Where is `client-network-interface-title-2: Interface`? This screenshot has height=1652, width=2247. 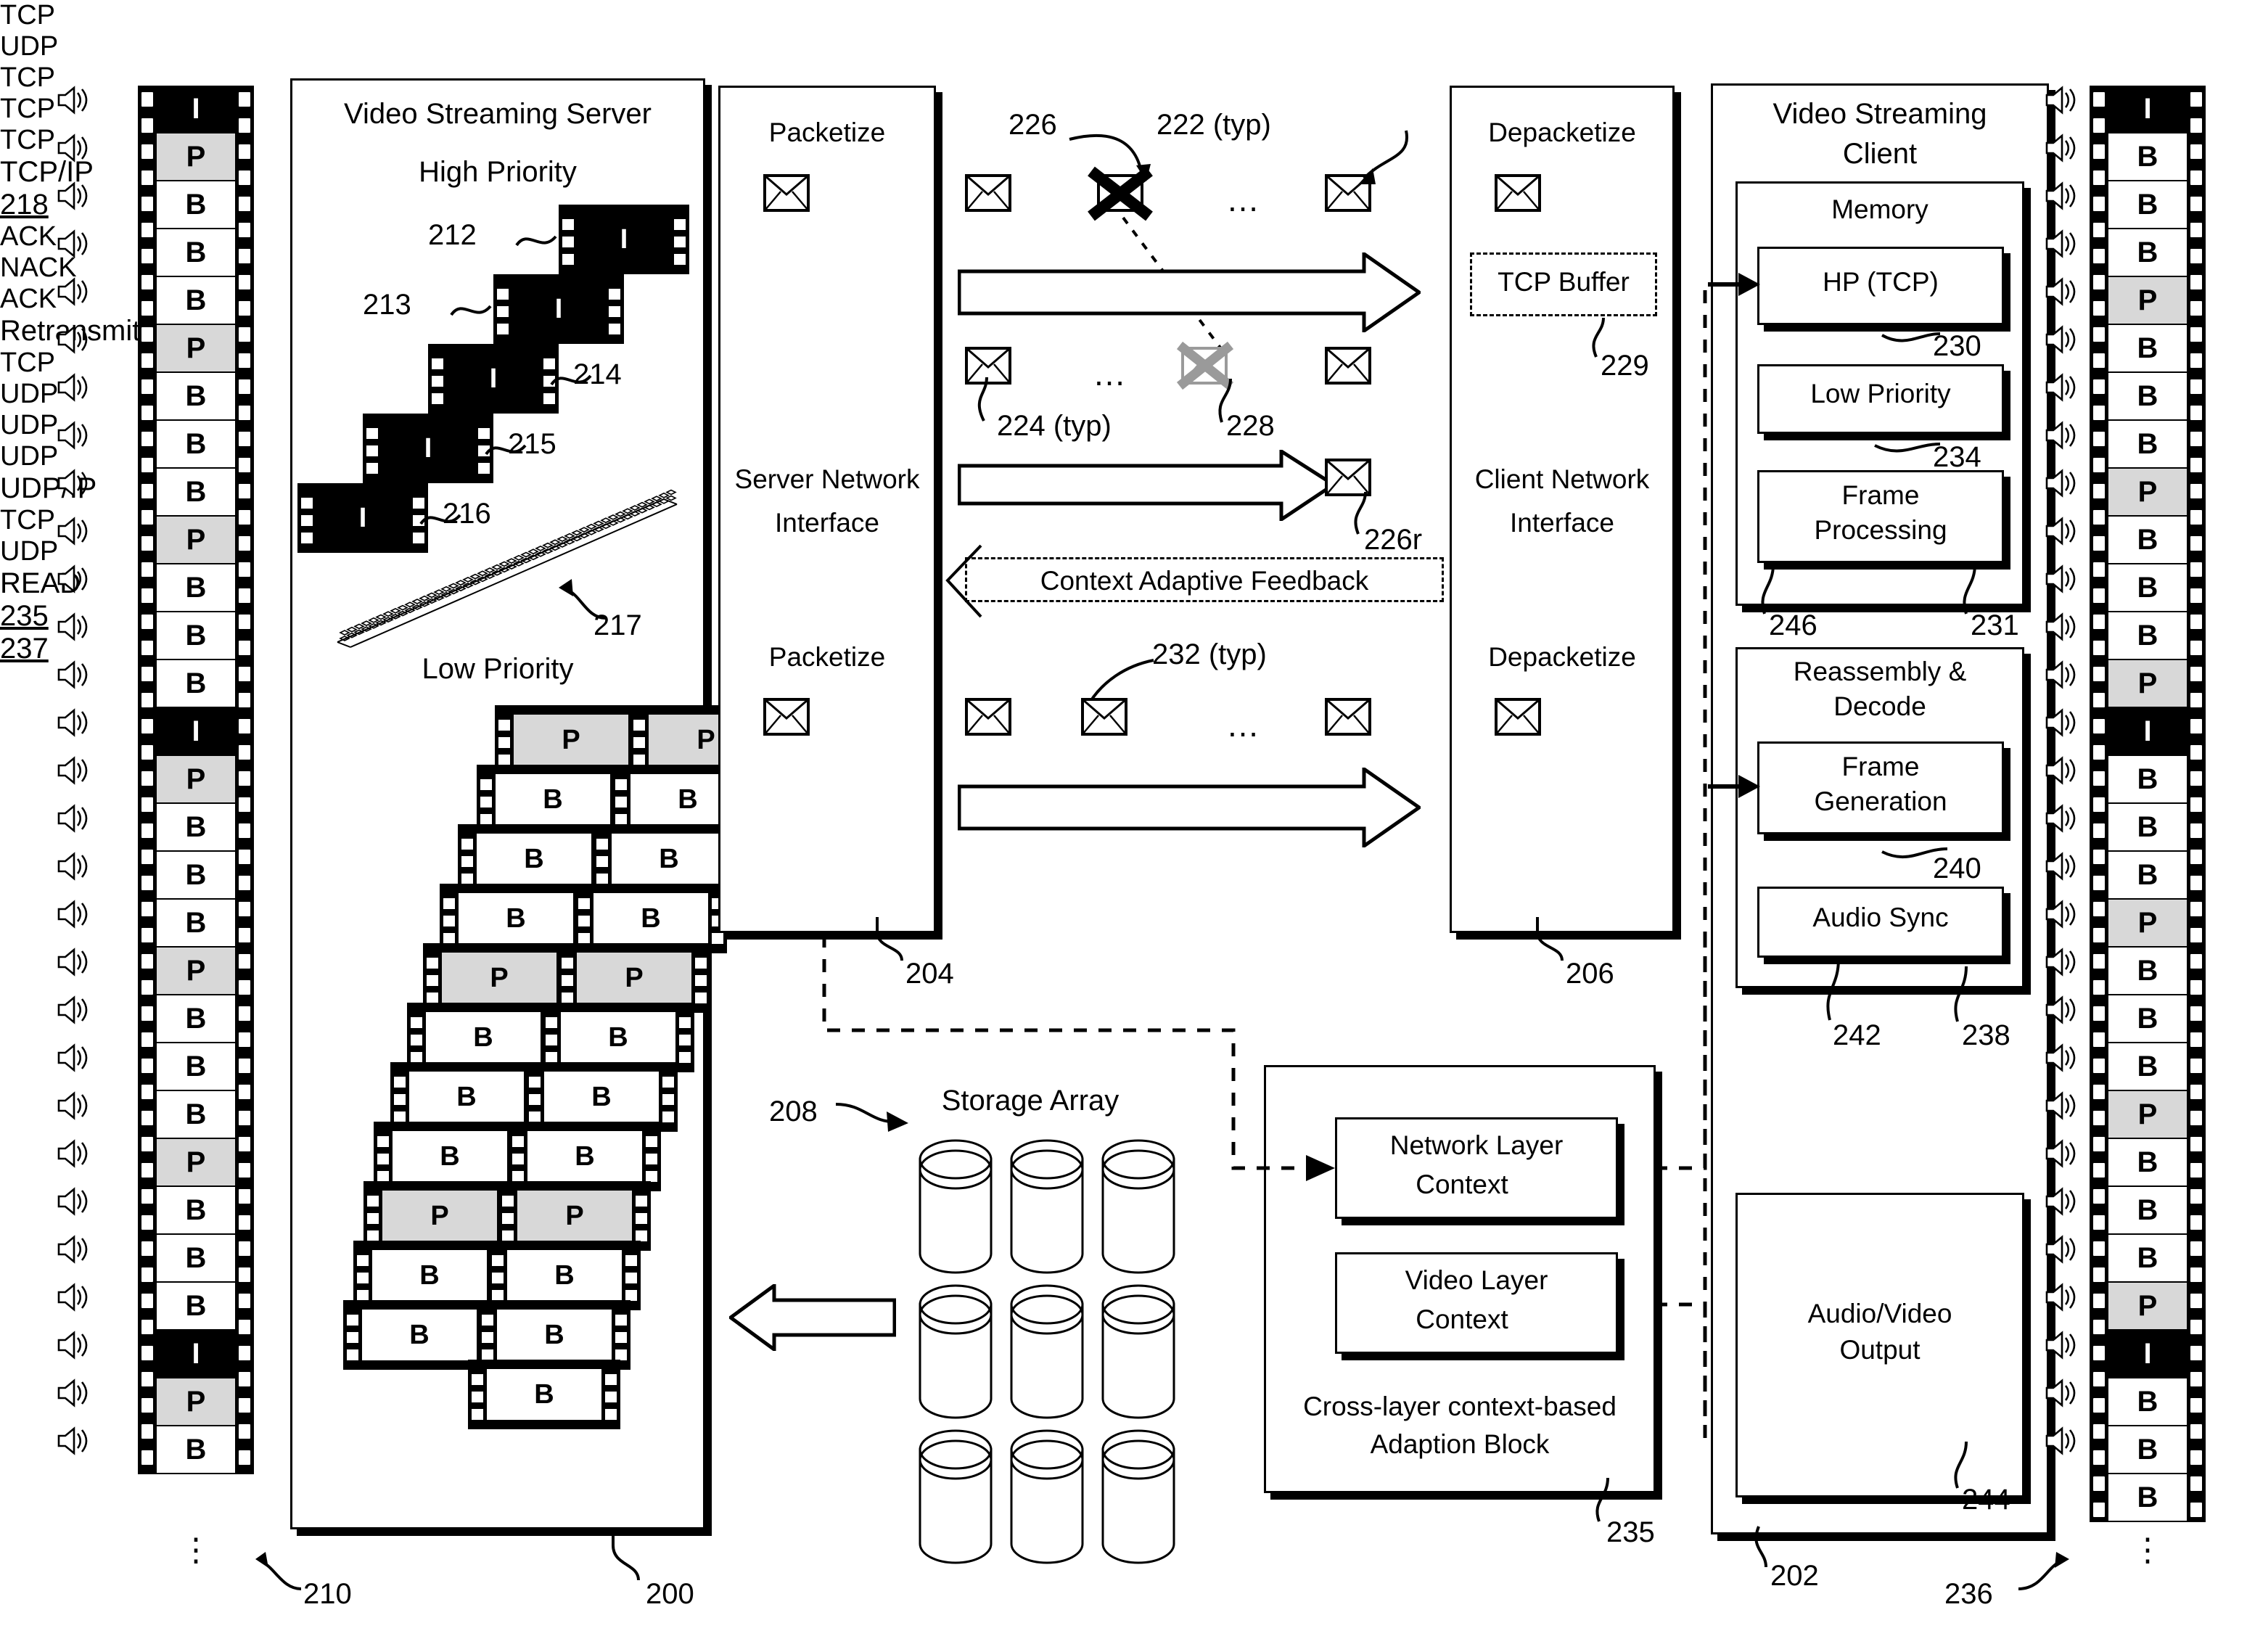 client-network-interface-title-2: Interface is located at coordinates (1562, 523).